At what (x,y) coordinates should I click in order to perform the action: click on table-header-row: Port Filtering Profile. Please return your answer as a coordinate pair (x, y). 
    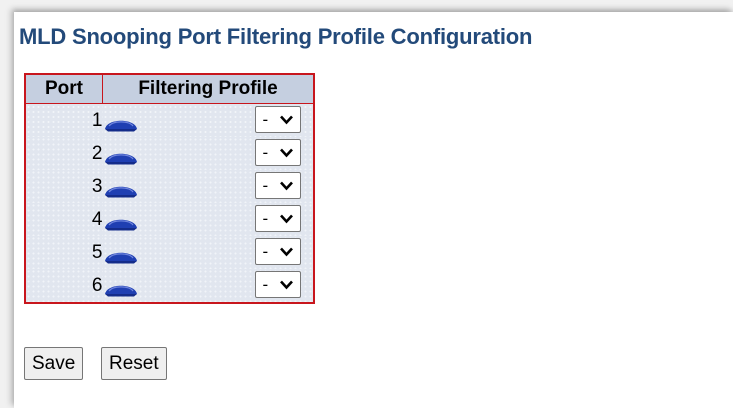
    Looking at the image, I should click on (169, 89).